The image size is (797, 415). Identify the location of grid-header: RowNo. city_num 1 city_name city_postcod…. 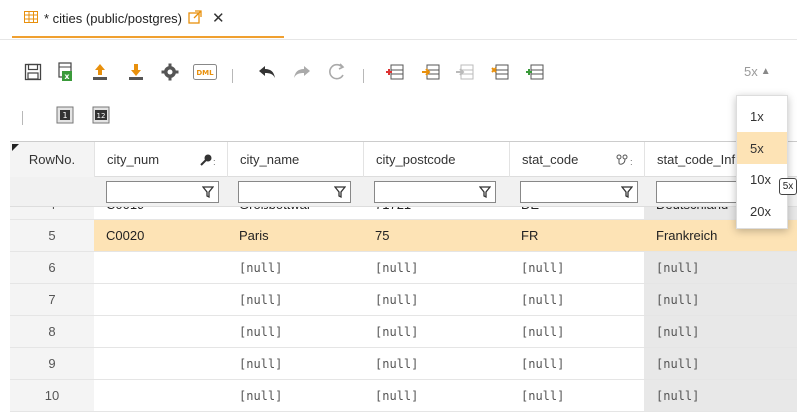
(403, 159).